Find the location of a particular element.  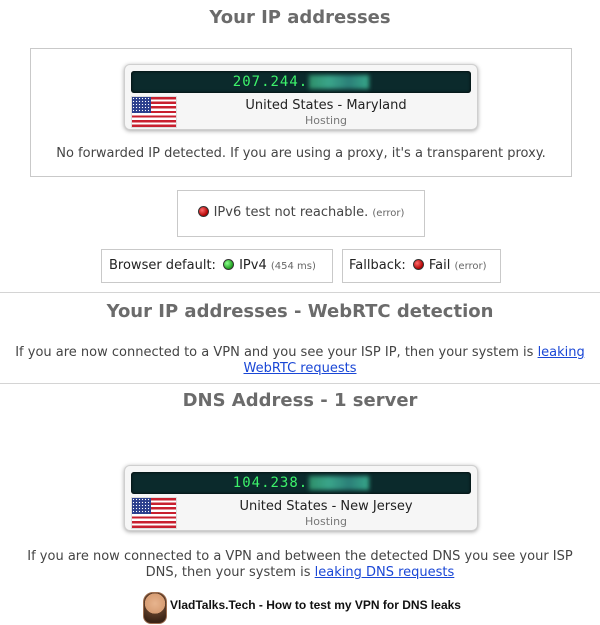

dns-title: DNS Address - 1 server is located at coordinates (300, 400).